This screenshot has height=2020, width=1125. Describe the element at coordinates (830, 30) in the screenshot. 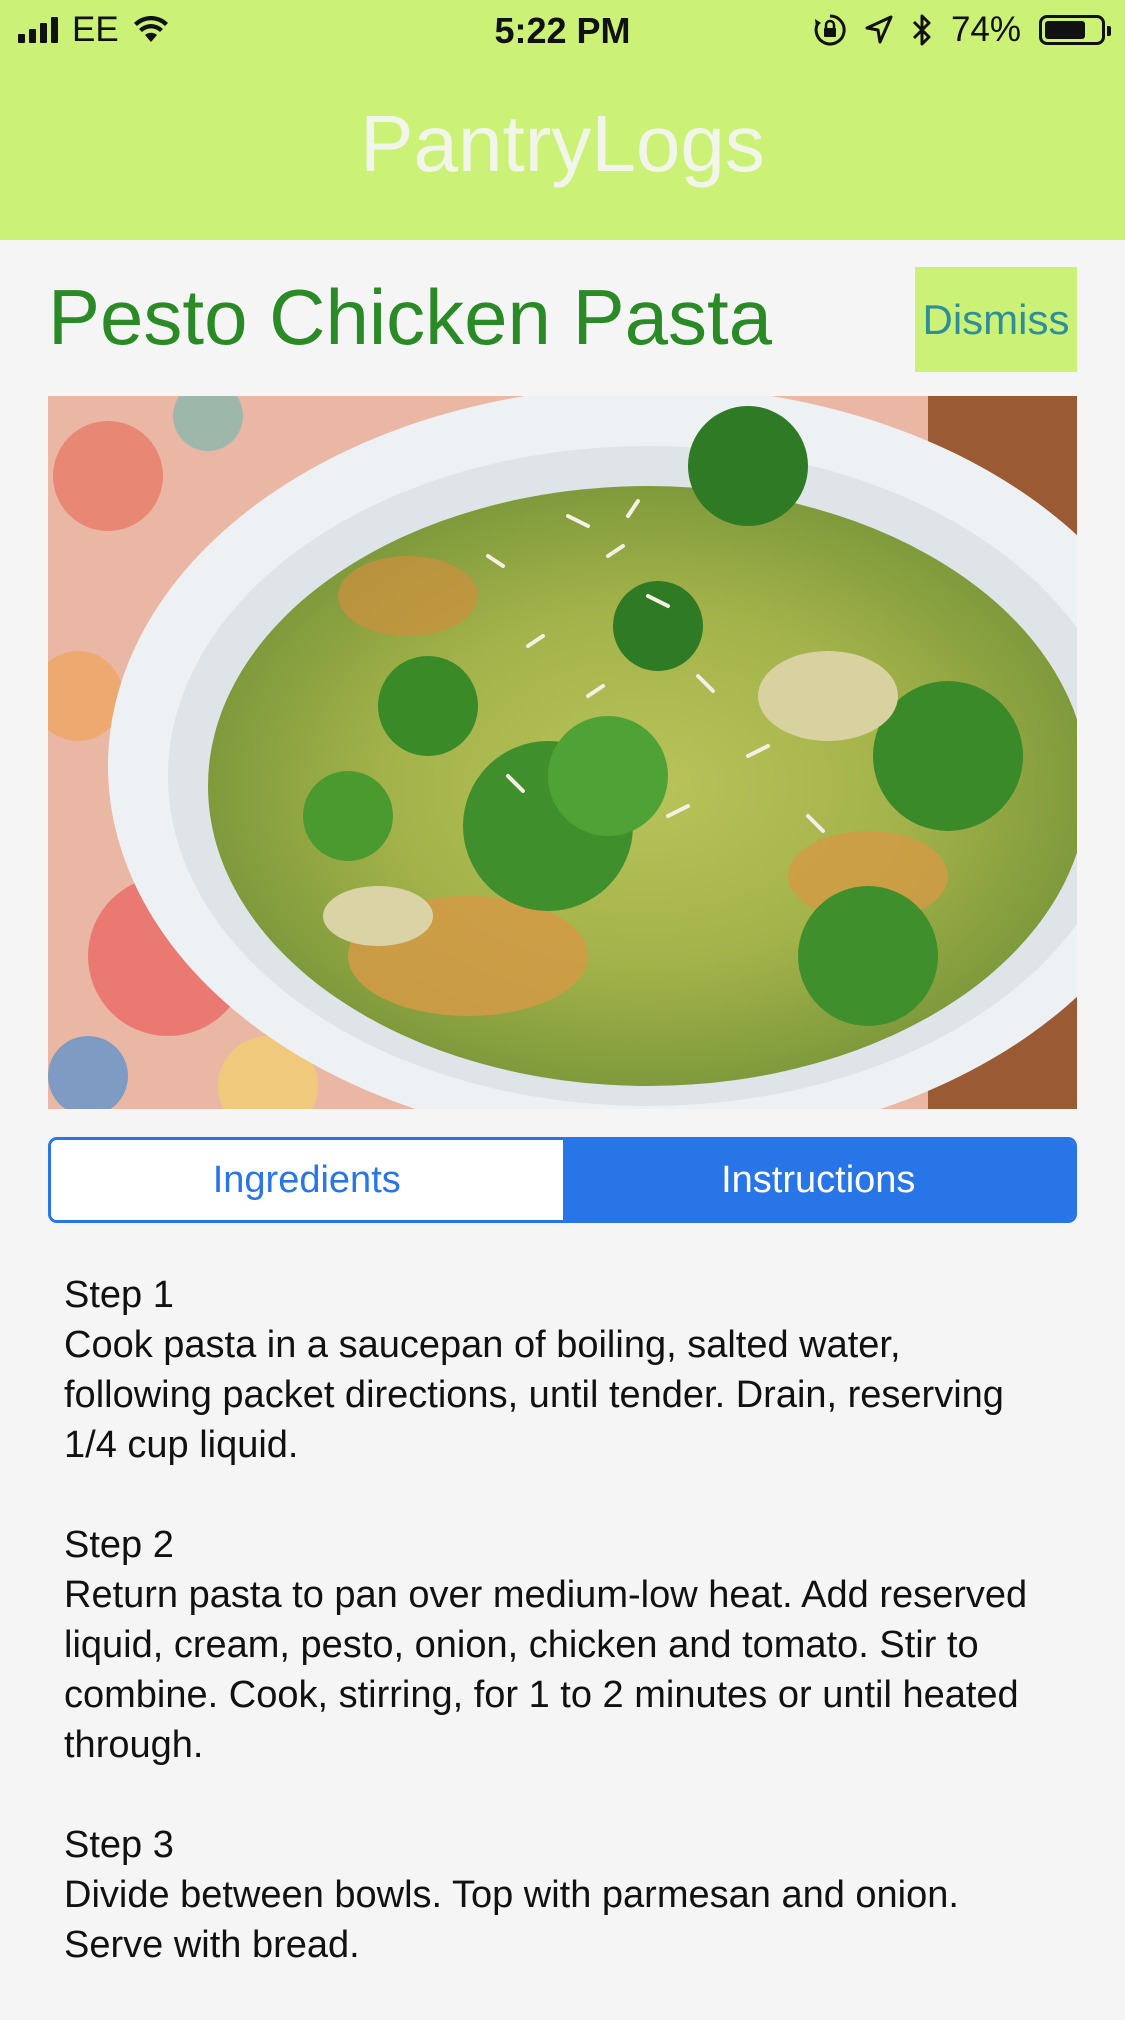

I see `orientation-lock-icon` at that location.